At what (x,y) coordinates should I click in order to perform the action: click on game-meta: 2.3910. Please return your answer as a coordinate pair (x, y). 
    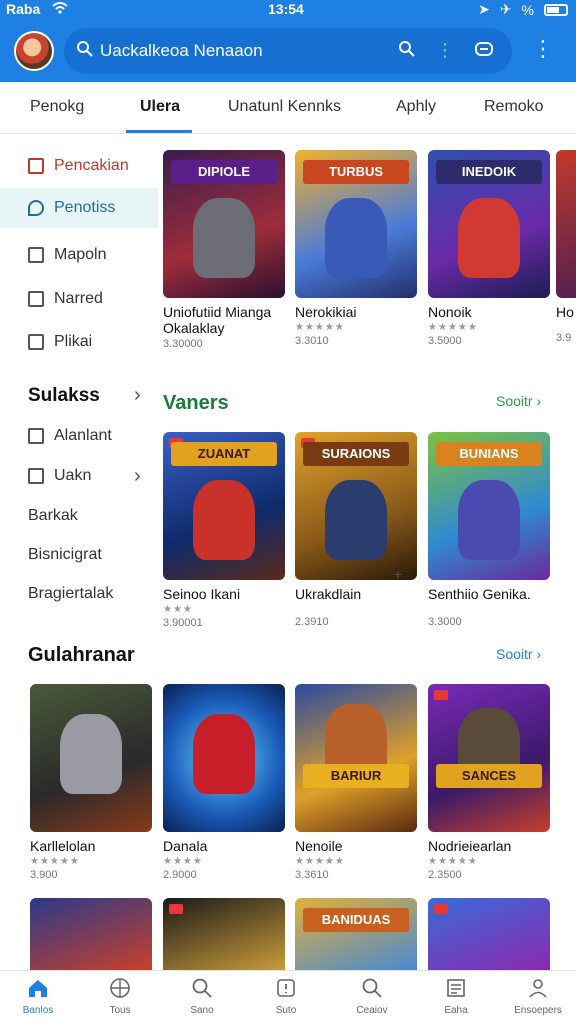
    Looking at the image, I should click on (312, 622).